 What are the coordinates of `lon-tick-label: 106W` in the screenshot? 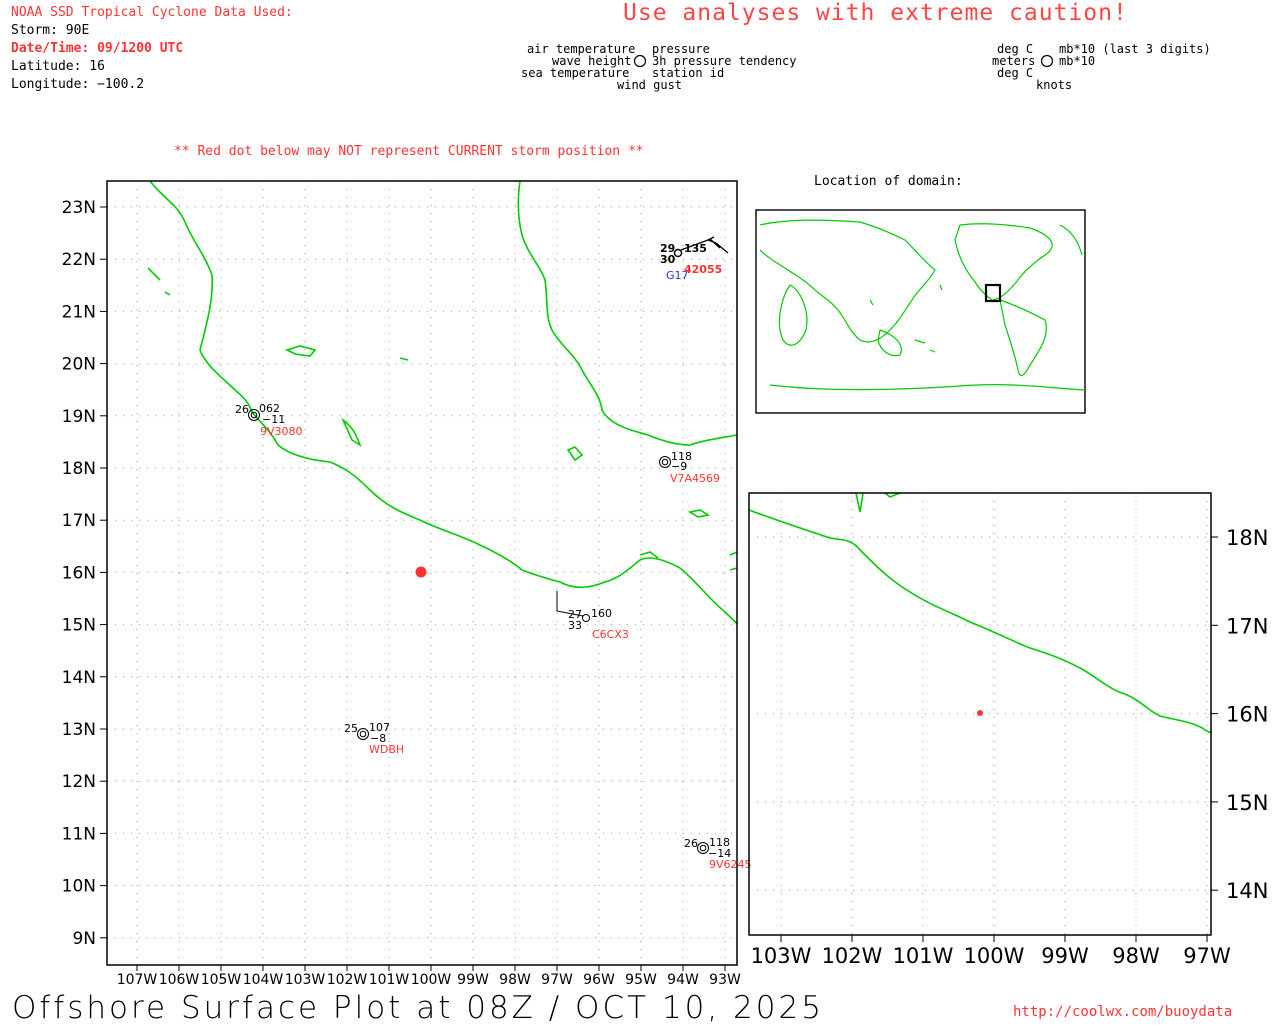 It's located at (179, 980).